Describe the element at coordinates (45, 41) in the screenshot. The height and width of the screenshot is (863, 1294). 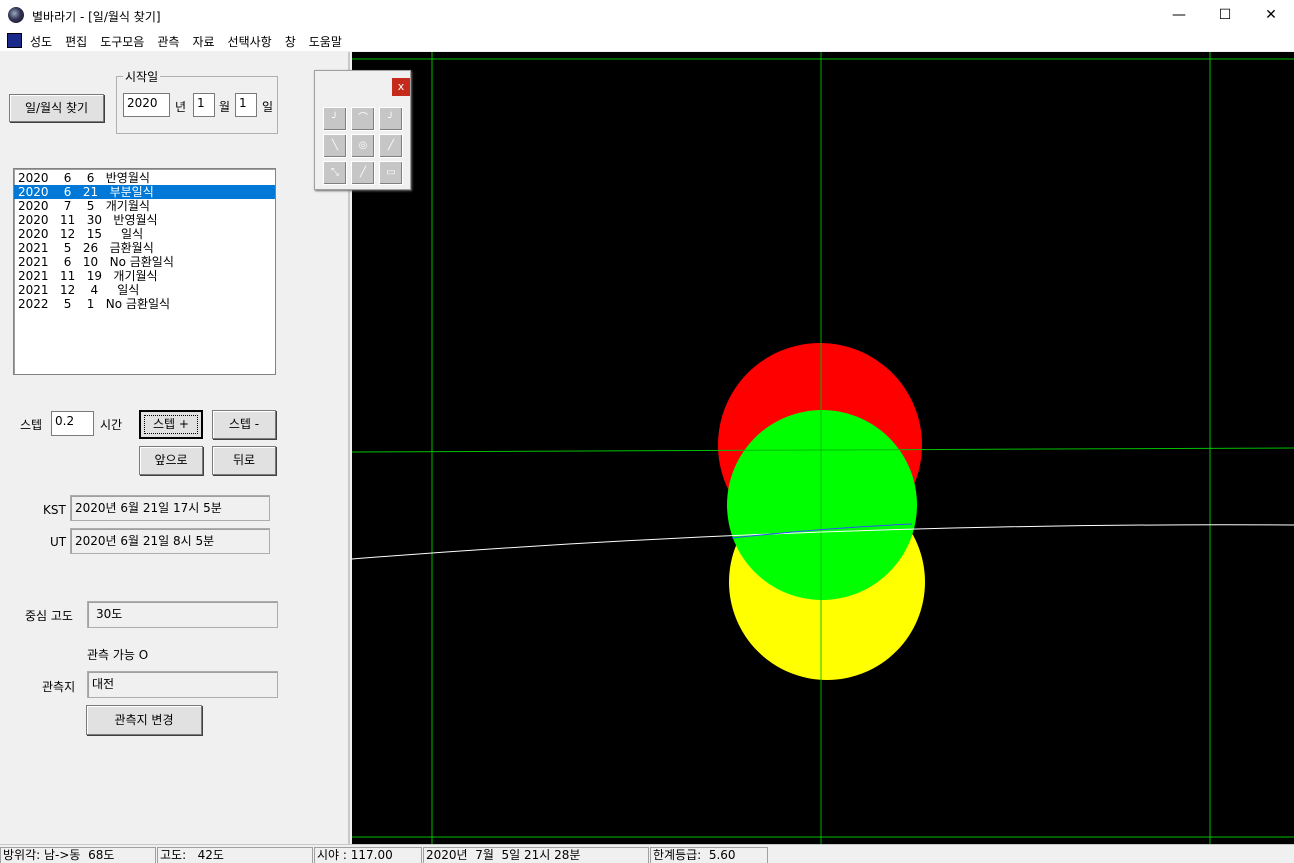
I see `menu-item-chart: 성도` at that location.